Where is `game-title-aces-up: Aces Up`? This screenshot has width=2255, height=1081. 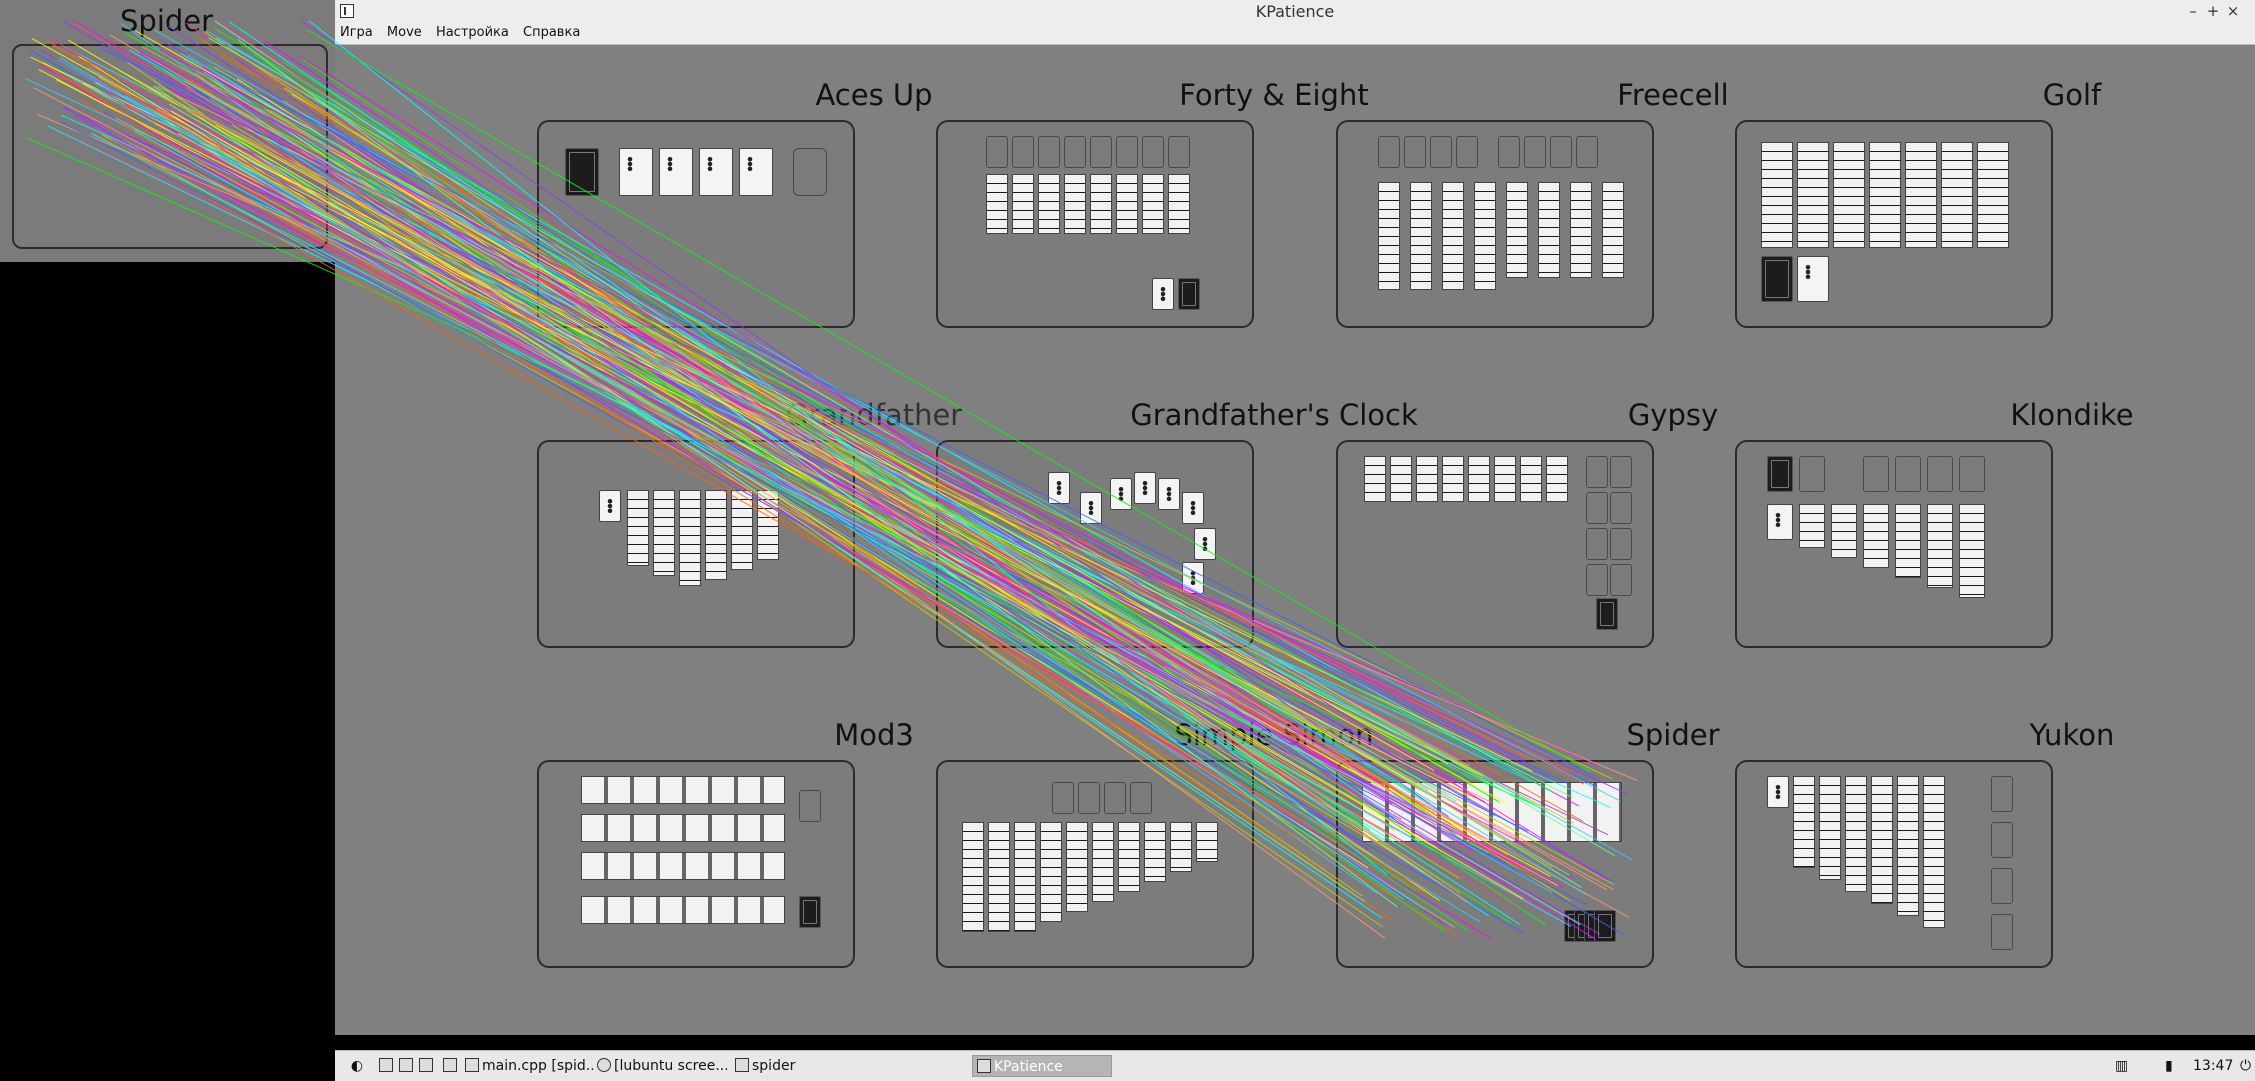
game-title-aces-up: Aces Up is located at coordinates (874, 95).